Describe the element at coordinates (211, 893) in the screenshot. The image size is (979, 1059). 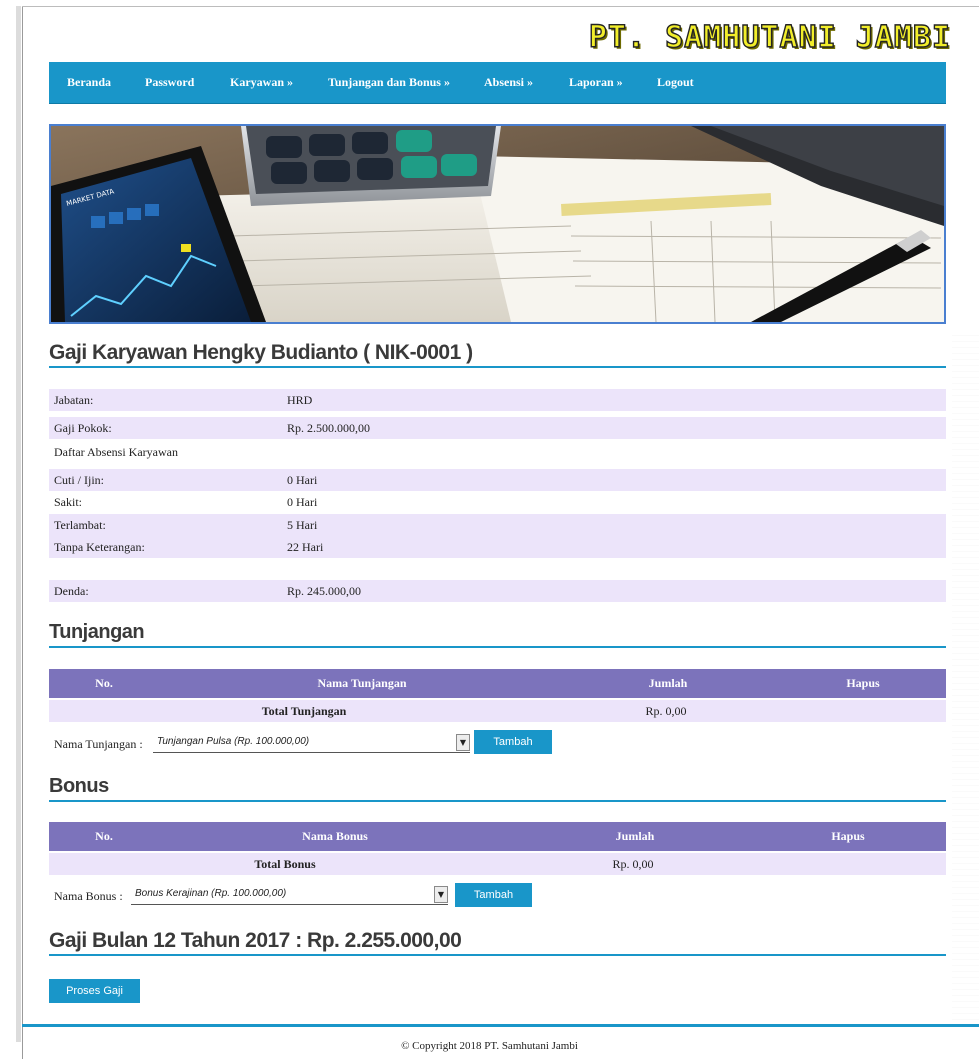
I see `select-value: Bonus Kerajinan (Rp. 100.000,00)` at that location.